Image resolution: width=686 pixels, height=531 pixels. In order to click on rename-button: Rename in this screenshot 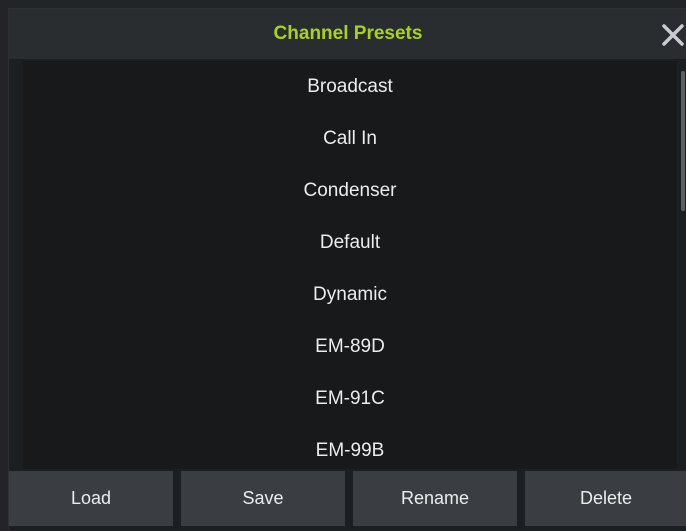, I will do `click(435, 498)`.